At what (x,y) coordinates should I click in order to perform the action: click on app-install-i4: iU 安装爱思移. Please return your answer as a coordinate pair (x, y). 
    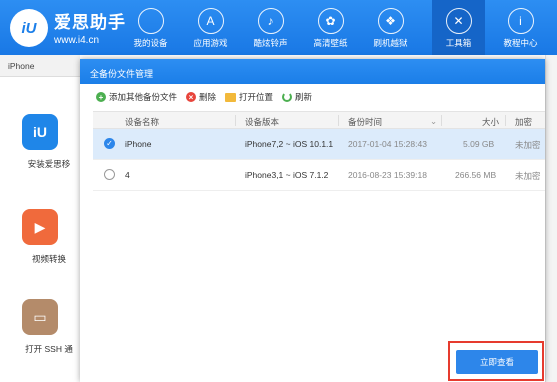
    Looking at the image, I should click on (40, 142).